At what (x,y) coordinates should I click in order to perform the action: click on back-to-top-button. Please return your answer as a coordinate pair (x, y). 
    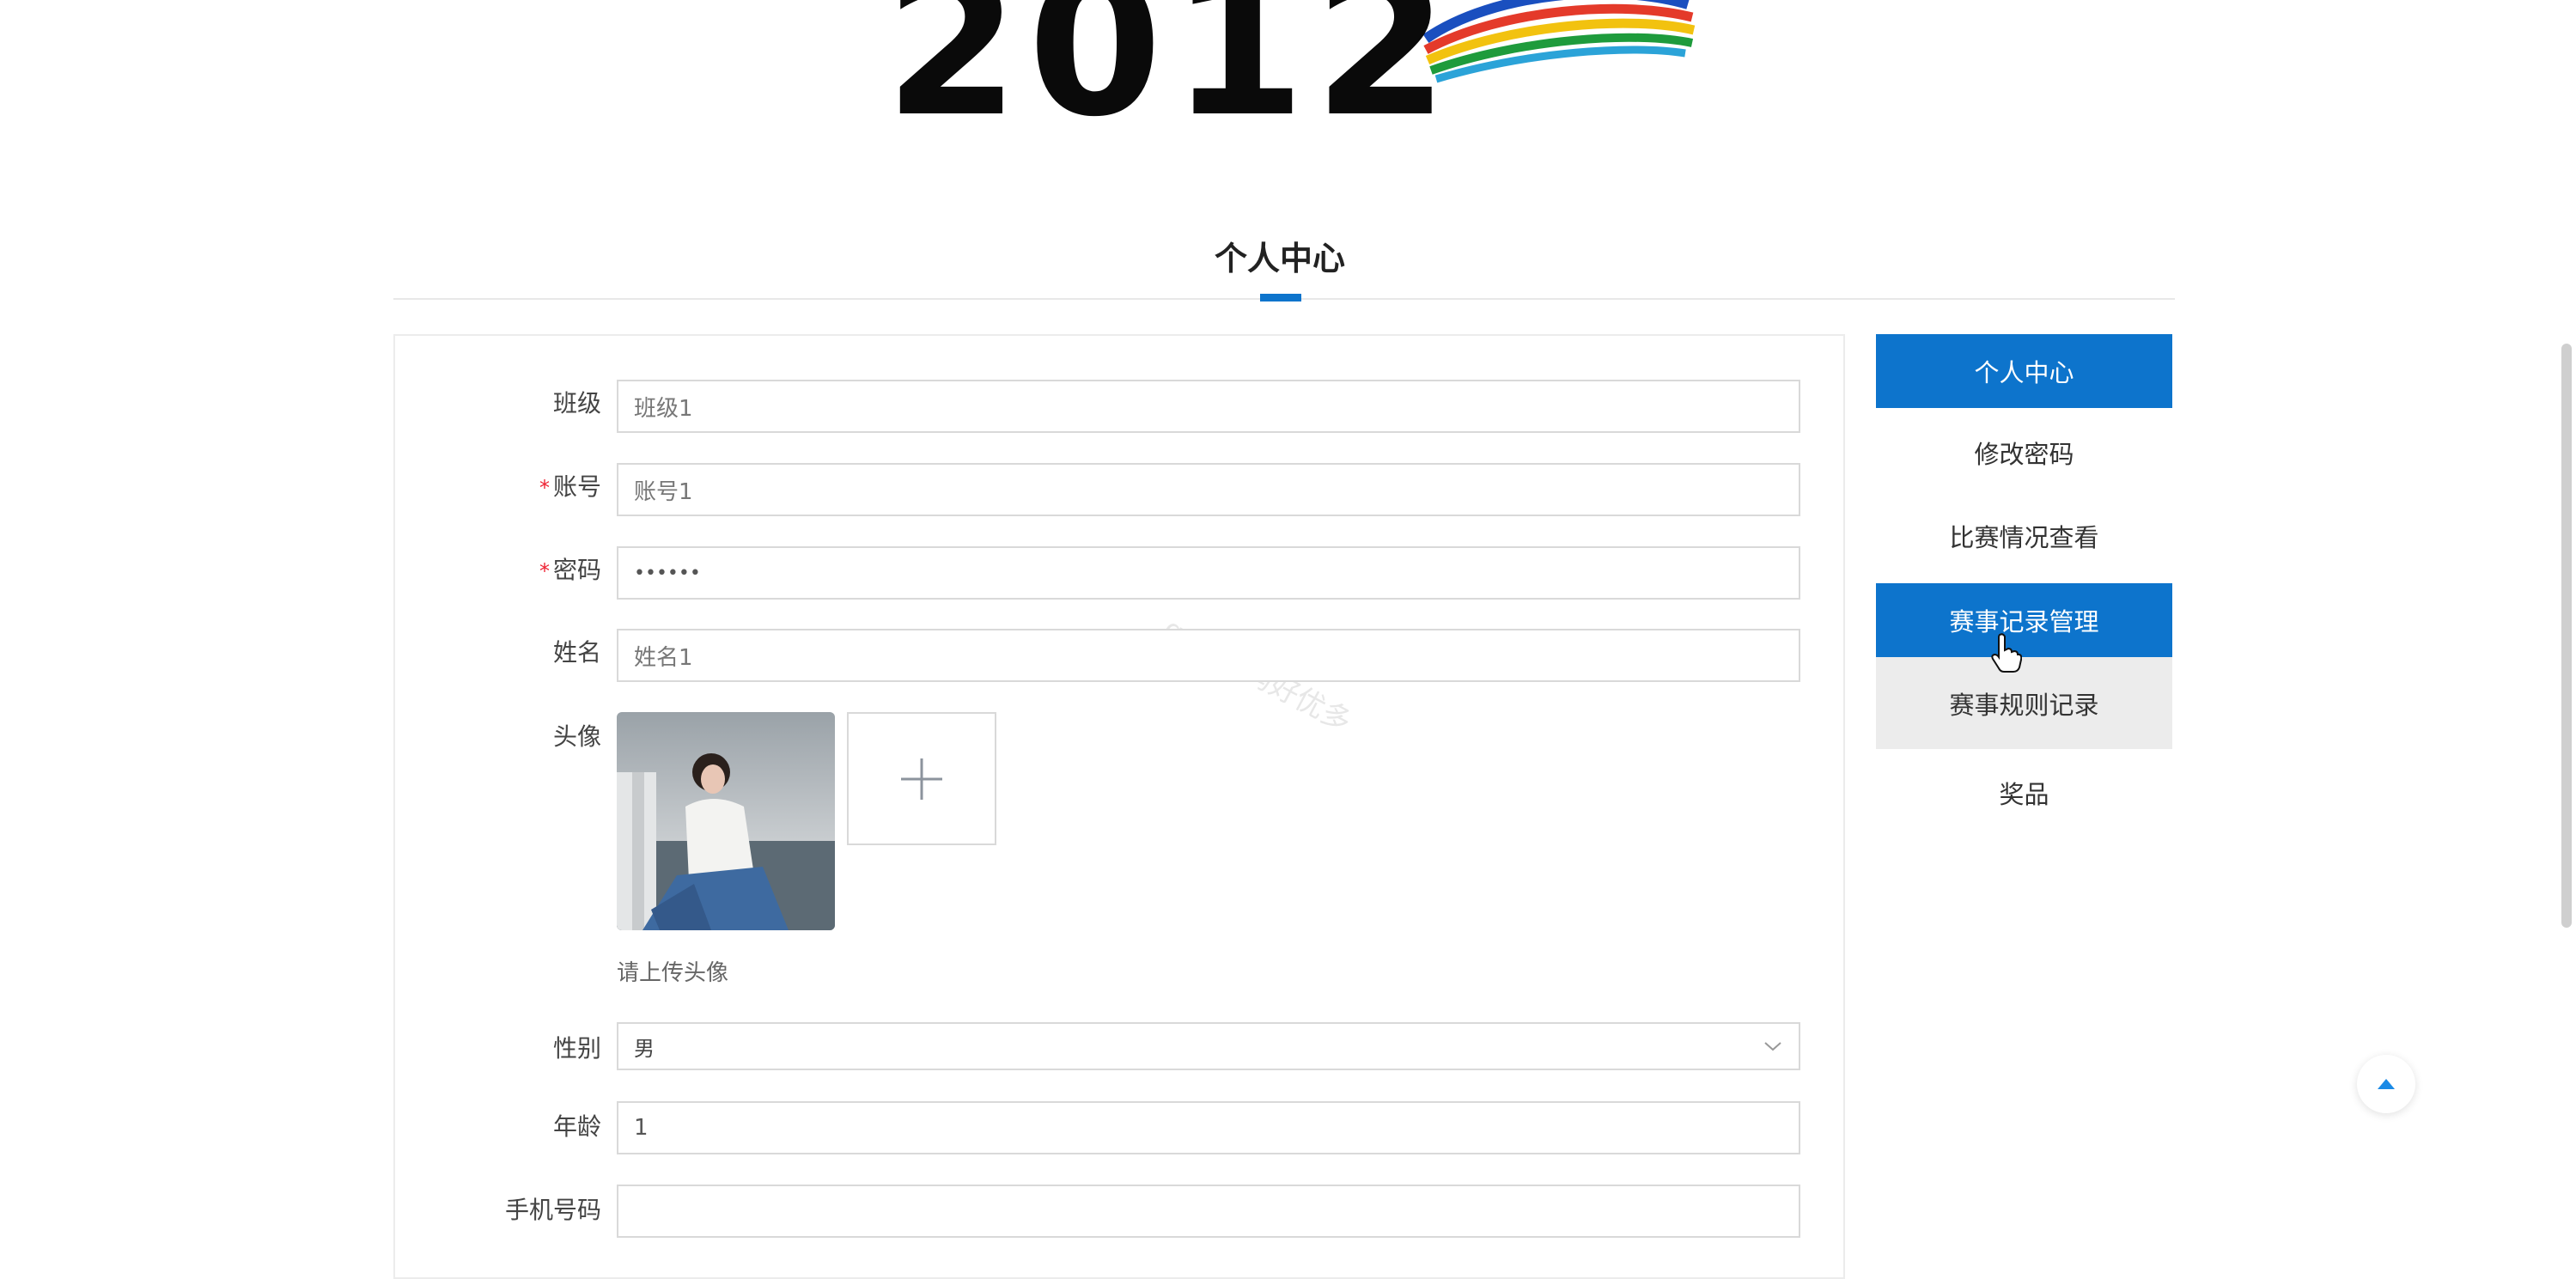
    Looking at the image, I should click on (2386, 1084).